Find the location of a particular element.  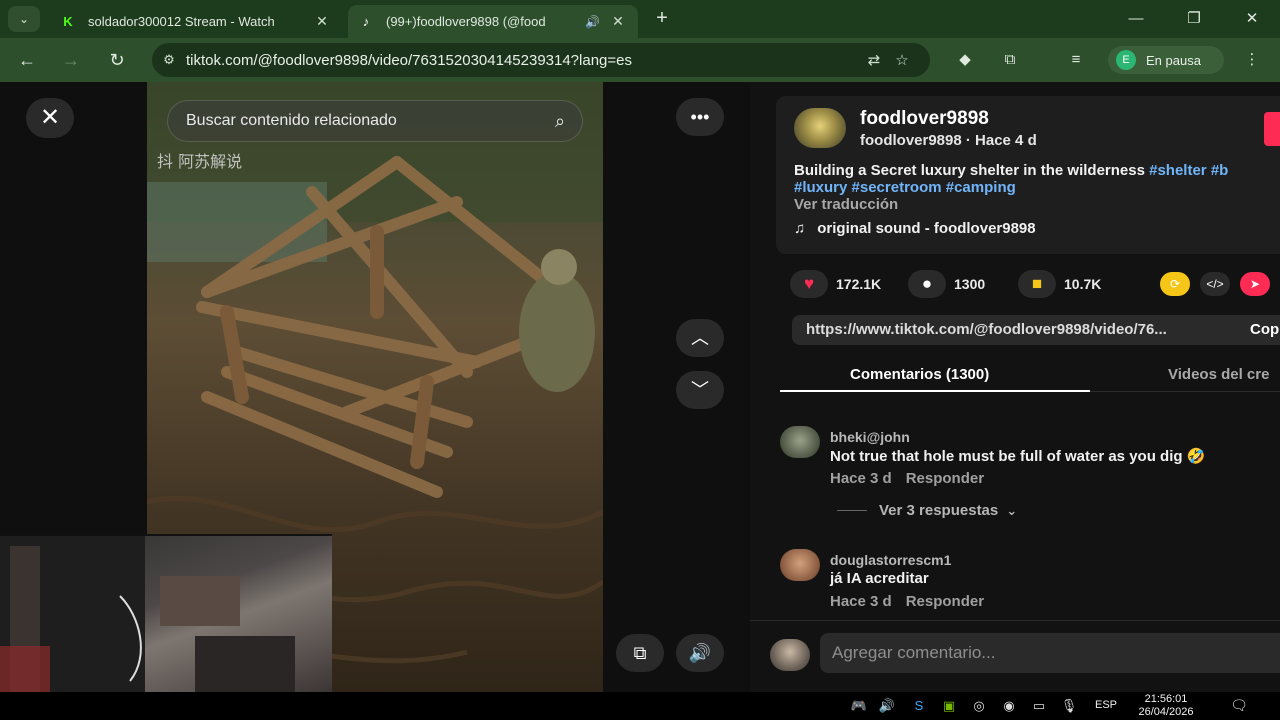

video-watermark: 抖 阿苏解说 is located at coordinates (200, 161).